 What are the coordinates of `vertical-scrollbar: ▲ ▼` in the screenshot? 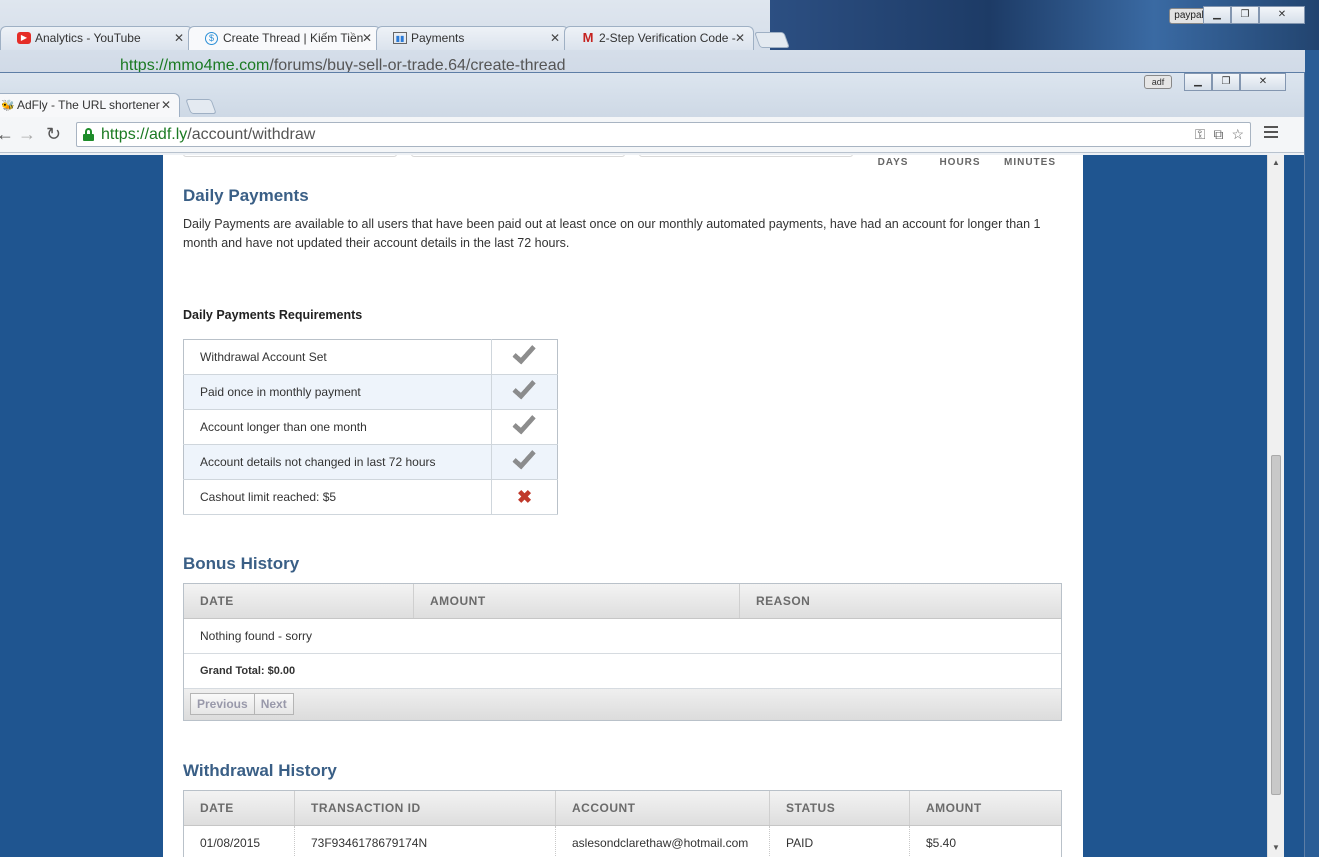 It's located at (1275, 506).